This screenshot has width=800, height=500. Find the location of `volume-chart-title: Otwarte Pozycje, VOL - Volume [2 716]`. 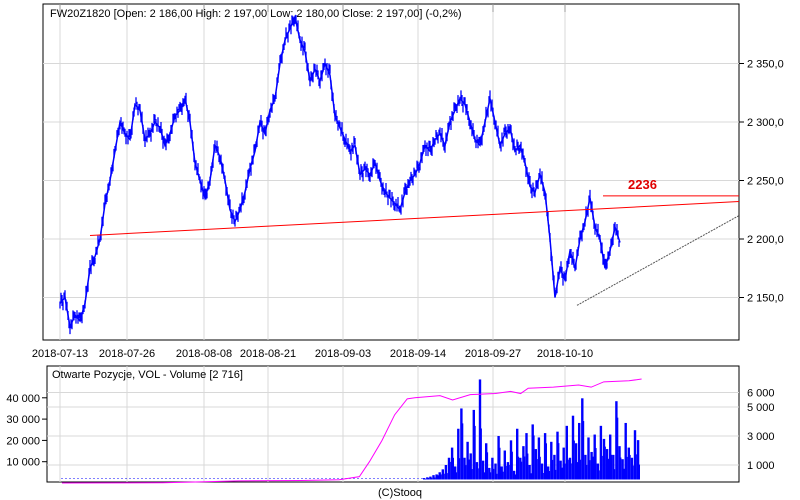

volume-chart-title: Otwarte Pozycje, VOL - Volume [2 716] is located at coordinates (147, 375).